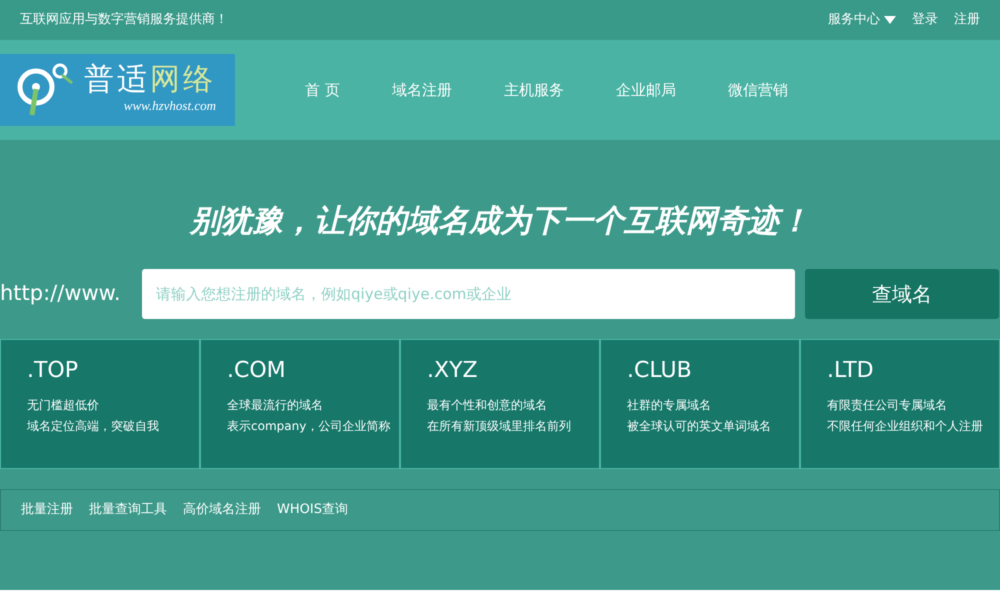 The width and height of the screenshot is (1000, 600). What do you see at coordinates (499, 221) in the screenshot?
I see `slogan: 别犹豫，让你的域名成为下一个互联网奇迹！` at bounding box center [499, 221].